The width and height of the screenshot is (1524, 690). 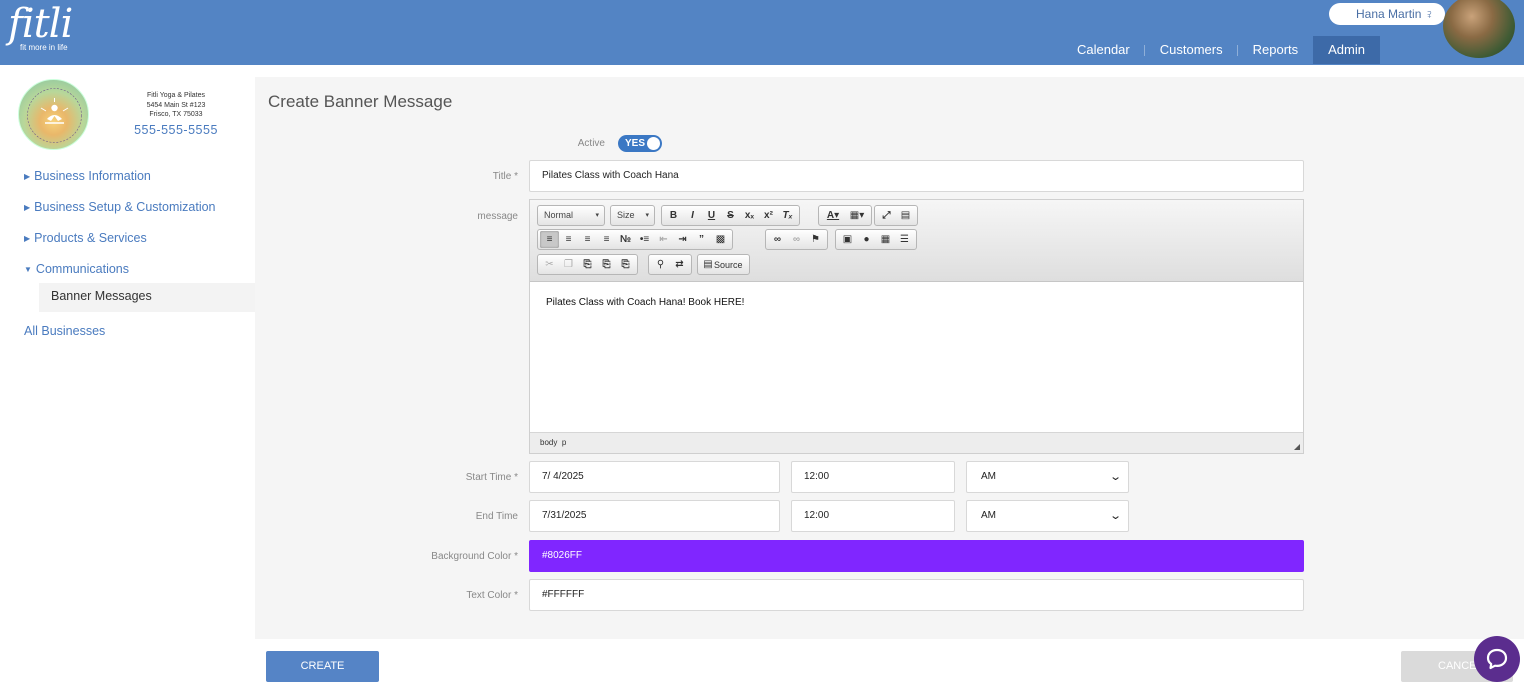 What do you see at coordinates (873, 477) in the screenshot?
I see `start-time-input: 12:00` at bounding box center [873, 477].